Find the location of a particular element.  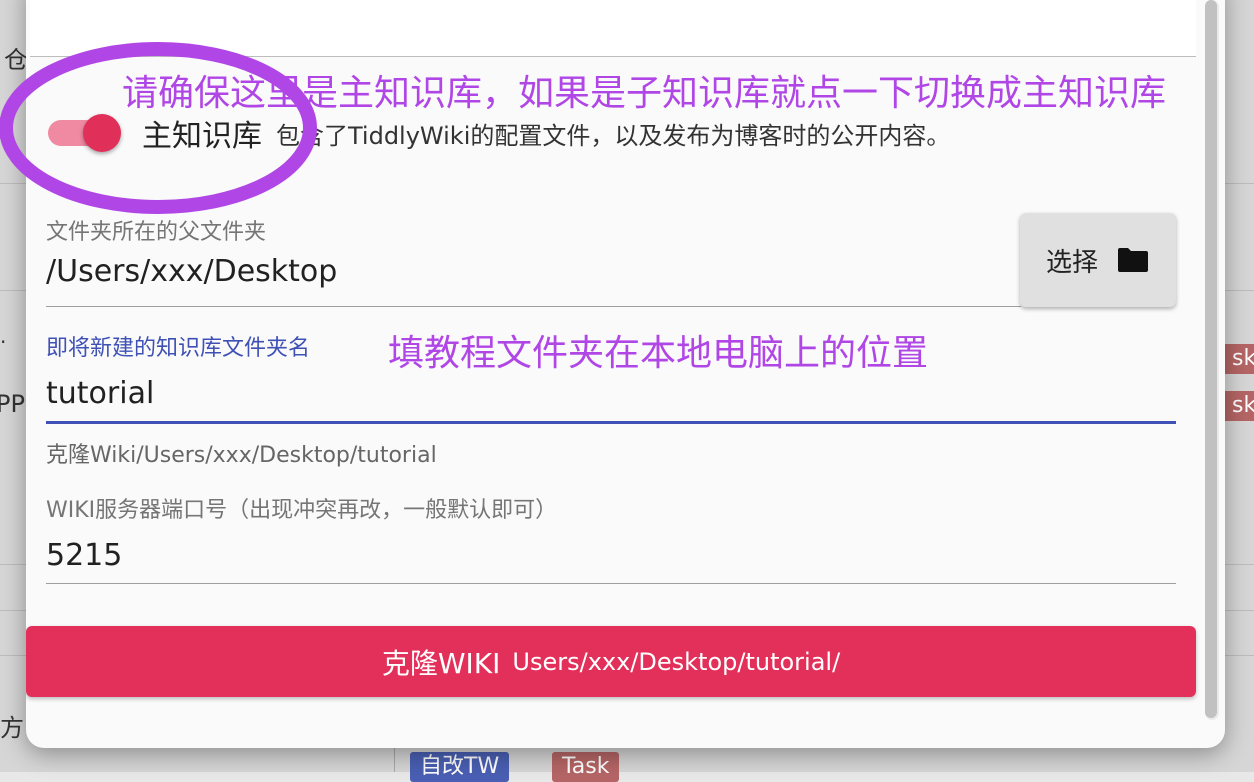

bg-tag-custom-tw: 自改TW is located at coordinates (460, 767).